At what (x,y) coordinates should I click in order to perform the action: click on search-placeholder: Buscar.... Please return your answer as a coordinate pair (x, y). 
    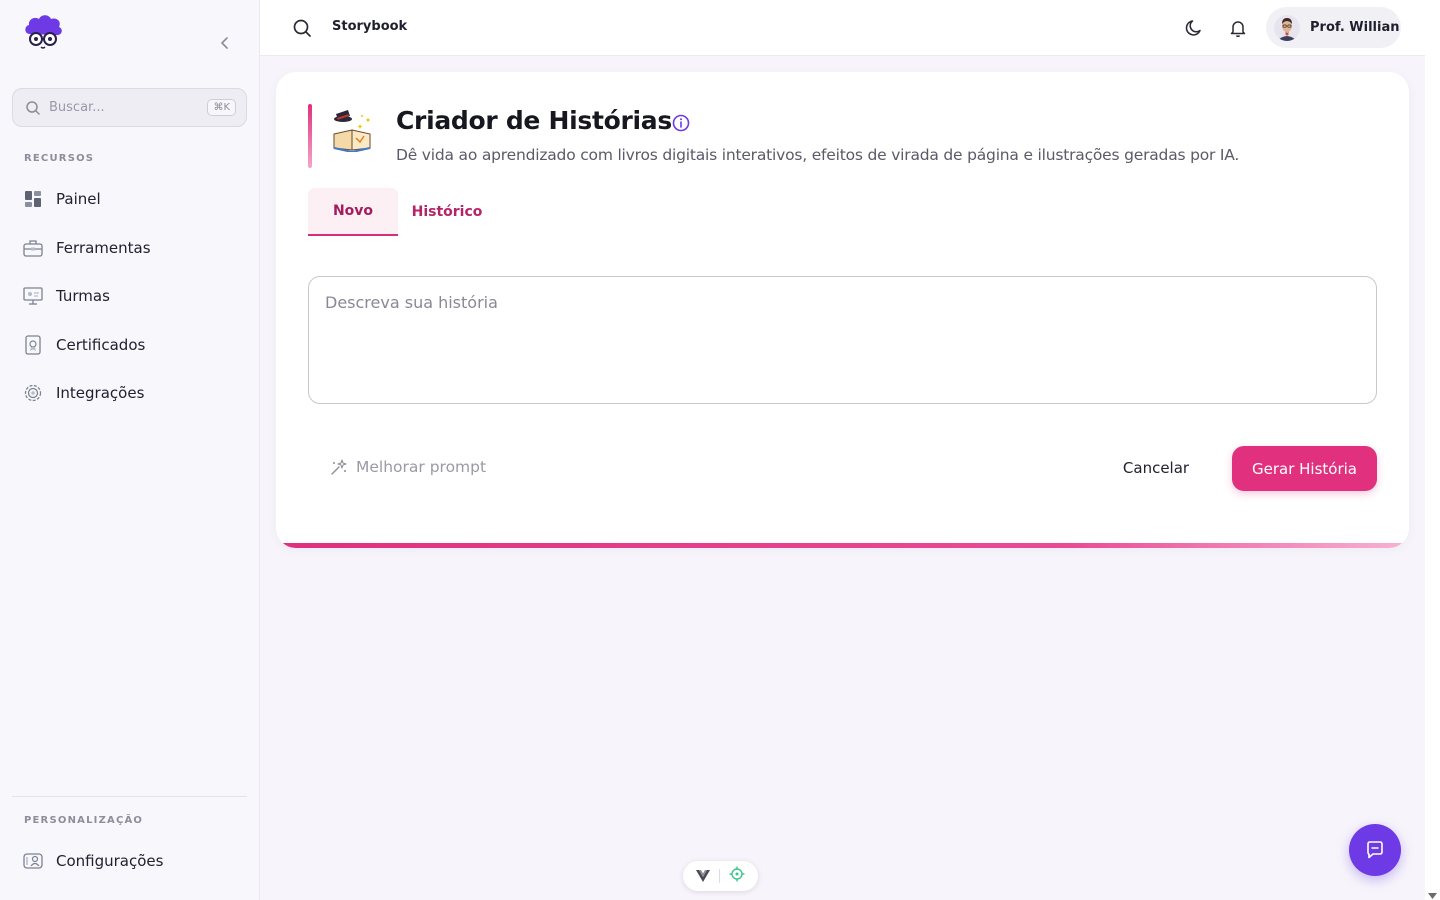
    Looking at the image, I should click on (128, 107).